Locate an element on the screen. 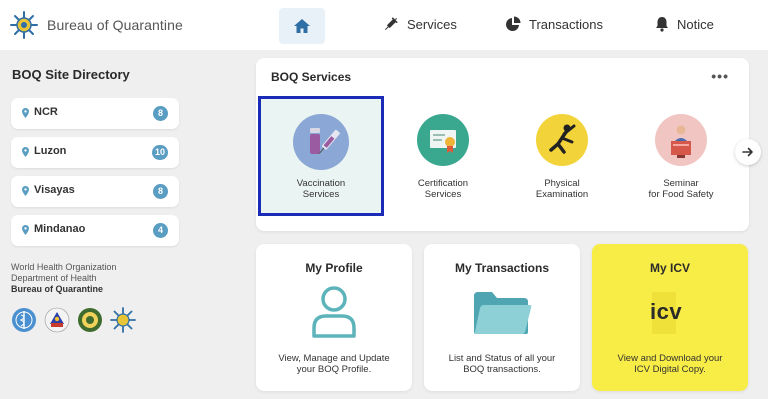  brand-name: Bureau of Quarantine is located at coordinates (115, 25).